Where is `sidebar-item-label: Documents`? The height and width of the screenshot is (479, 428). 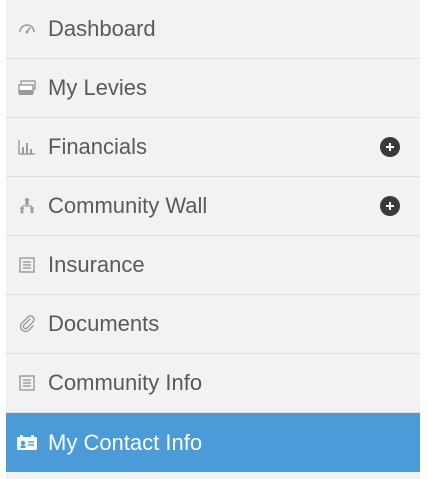 sidebar-item-label: Documents is located at coordinates (104, 323).